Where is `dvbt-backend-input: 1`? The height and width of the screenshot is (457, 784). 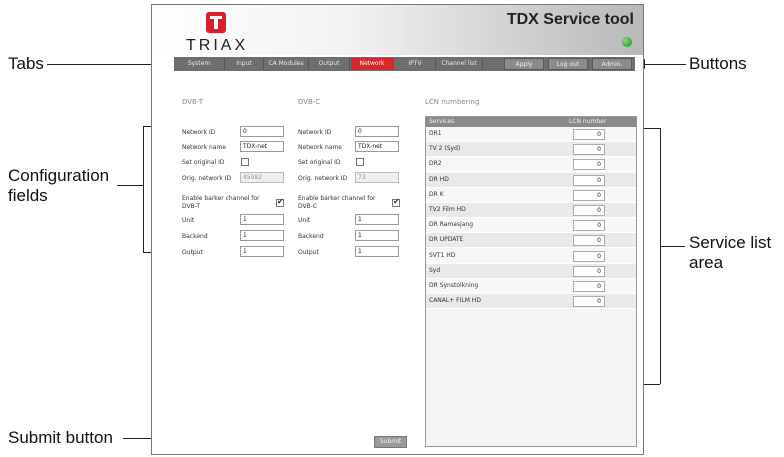 dvbt-backend-input: 1 is located at coordinates (262, 235).